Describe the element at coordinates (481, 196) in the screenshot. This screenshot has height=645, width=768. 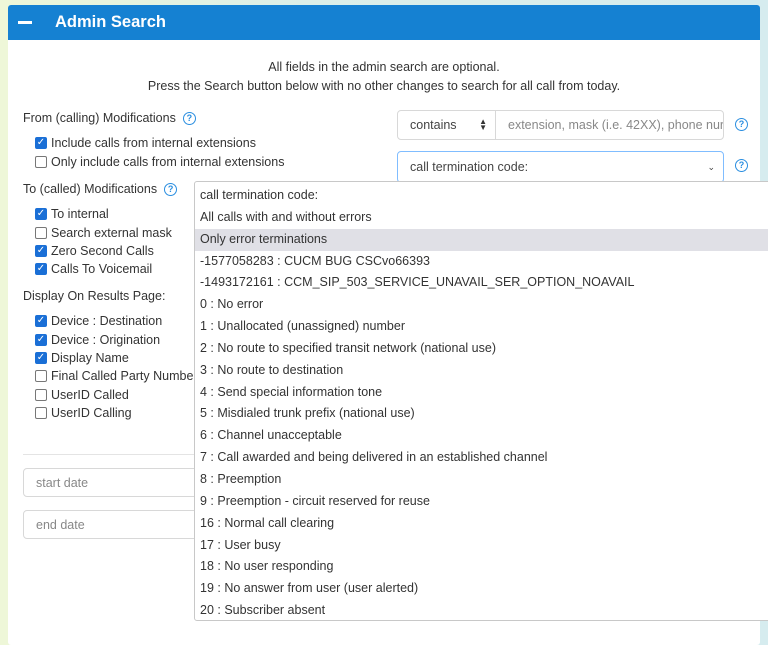
I see `dropdown-option: call termination code:` at that location.